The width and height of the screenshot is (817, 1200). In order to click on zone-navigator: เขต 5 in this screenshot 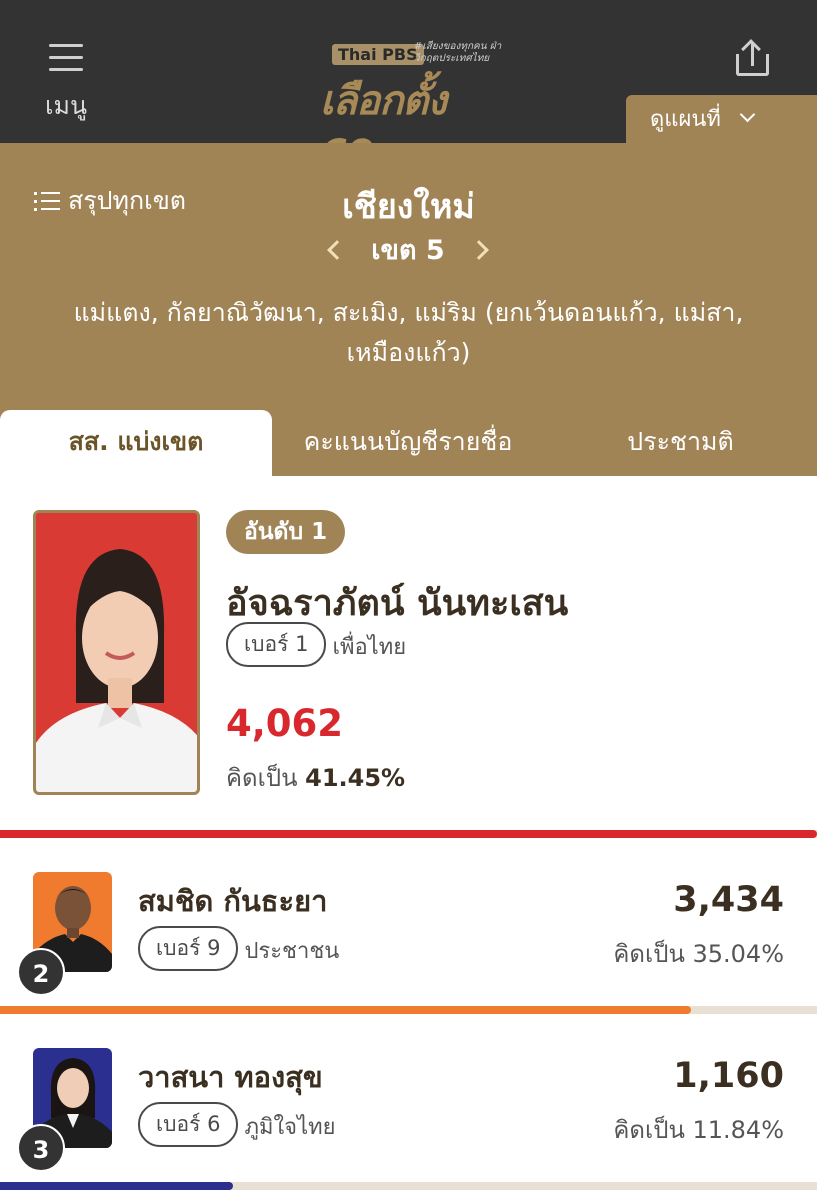, I will do `click(408, 253)`.